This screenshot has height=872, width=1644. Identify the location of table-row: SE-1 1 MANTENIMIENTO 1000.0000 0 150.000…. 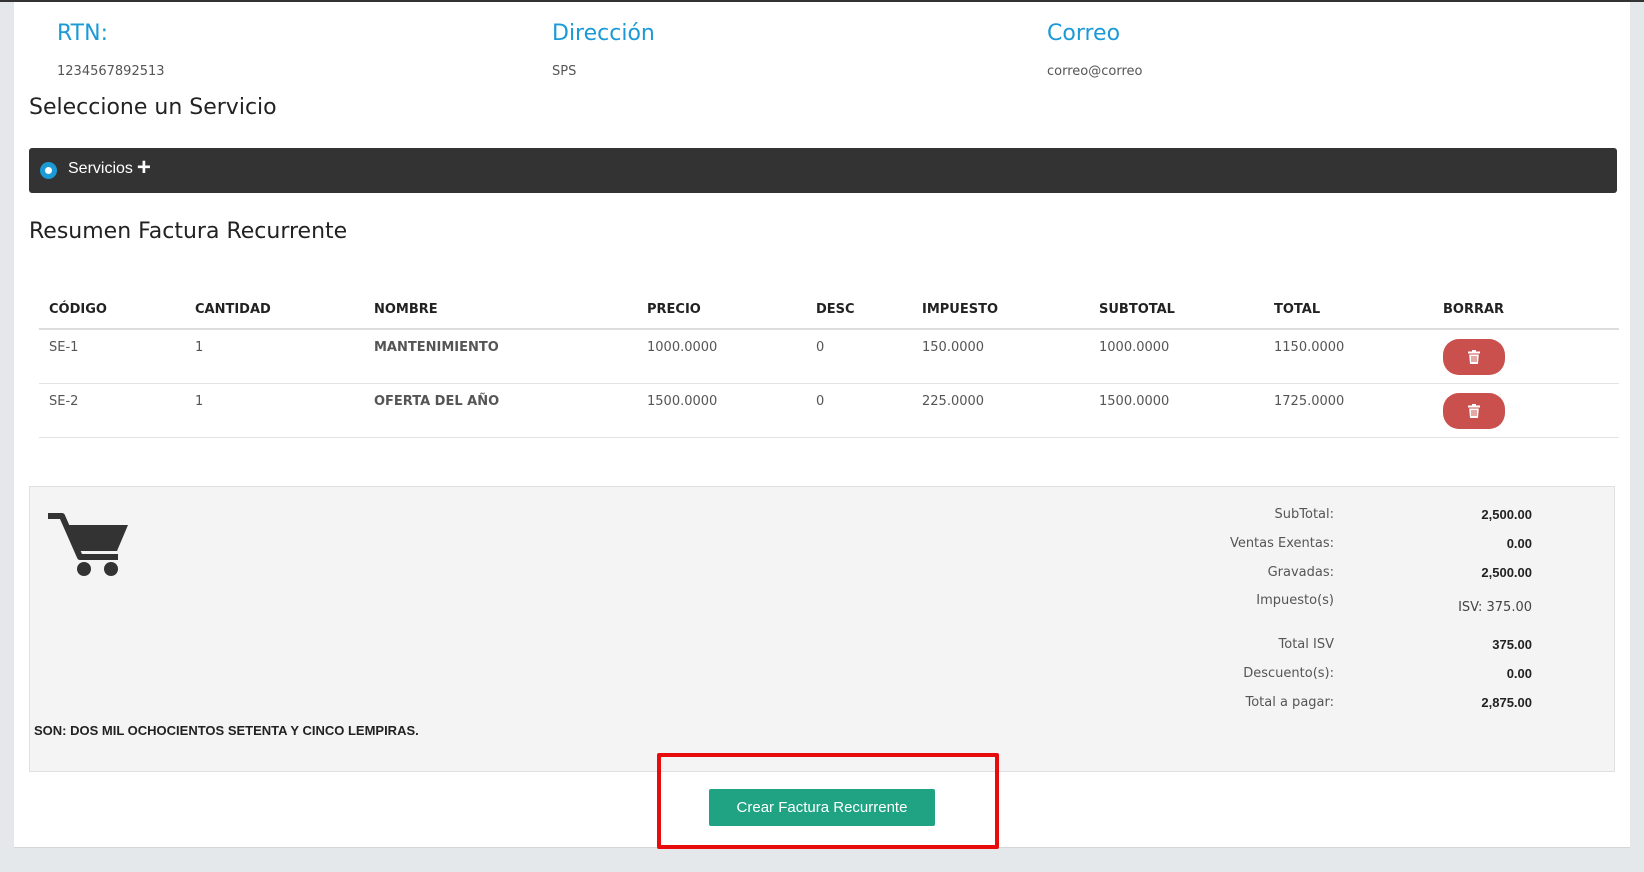
(829, 356).